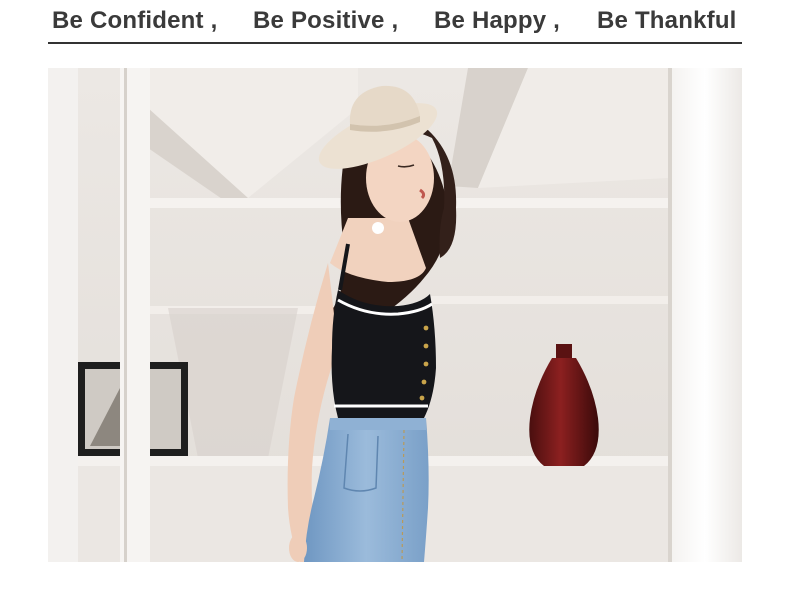  I want to click on slogan-confident: Be Confident ,, so click(135, 20).